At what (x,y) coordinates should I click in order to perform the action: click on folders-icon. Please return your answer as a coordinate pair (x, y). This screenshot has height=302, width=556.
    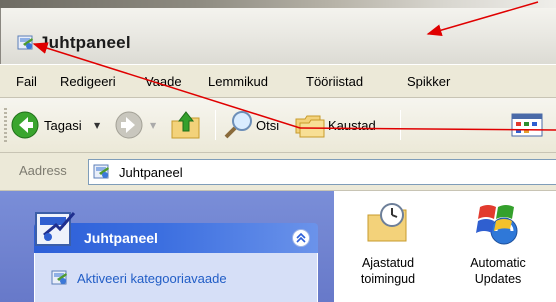
    Looking at the image, I should click on (309, 125).